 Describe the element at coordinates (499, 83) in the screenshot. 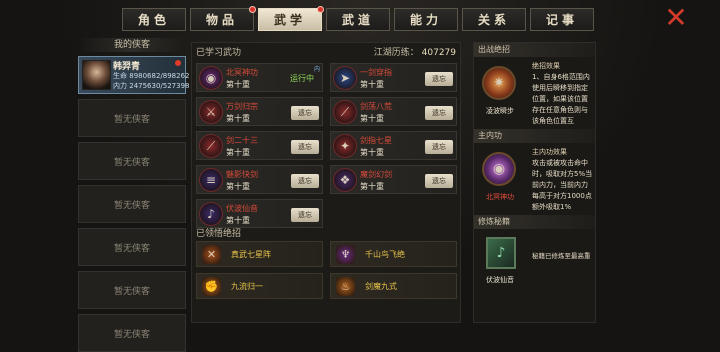

I see `ultimate-icon: ✷` at that location.